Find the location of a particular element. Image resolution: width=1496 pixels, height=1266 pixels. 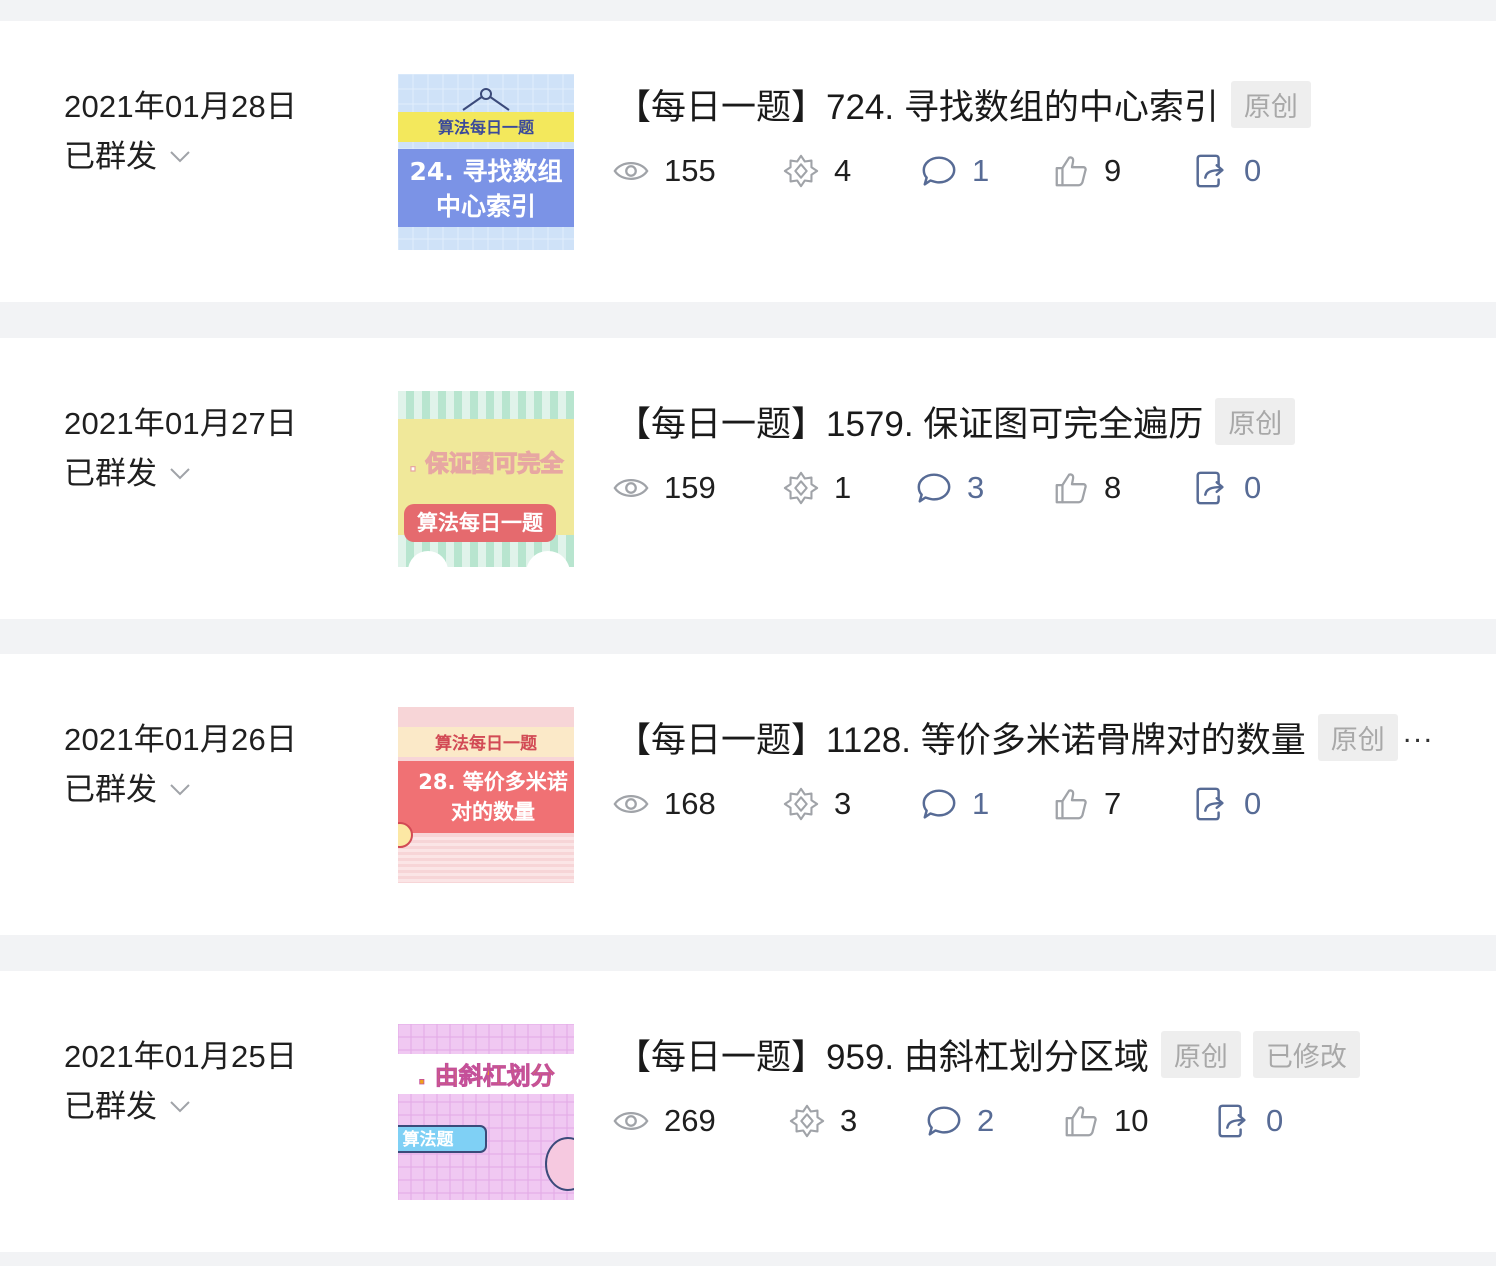

stat-comments-count: 3 is located at coordinates (976, 487).